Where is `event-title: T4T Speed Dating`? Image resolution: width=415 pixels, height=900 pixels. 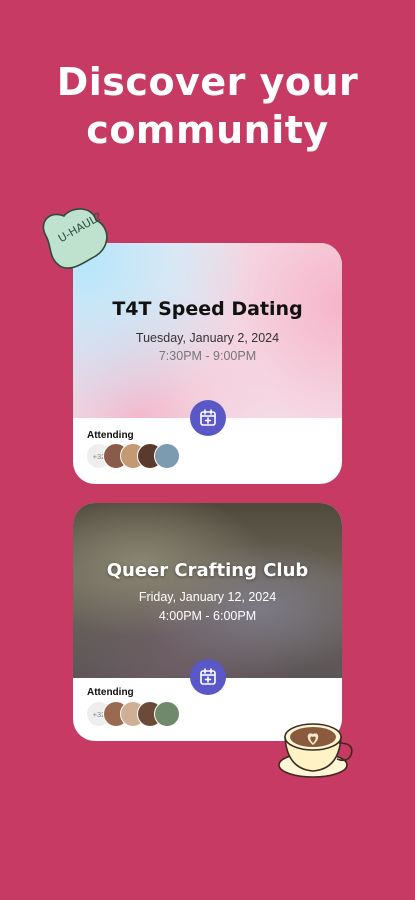
event-title: T4T Speed Dating is located at coordinates (207, 309).